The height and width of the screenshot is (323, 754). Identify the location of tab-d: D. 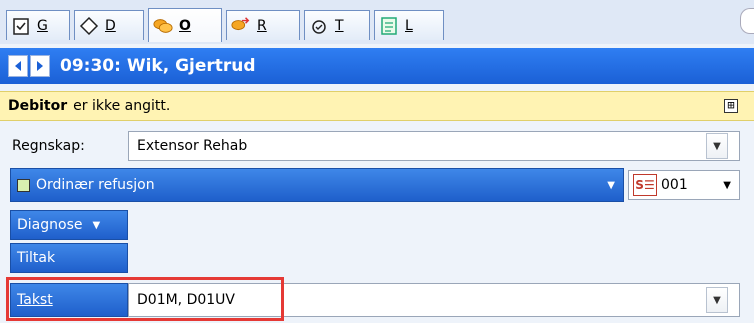
(109, 25).